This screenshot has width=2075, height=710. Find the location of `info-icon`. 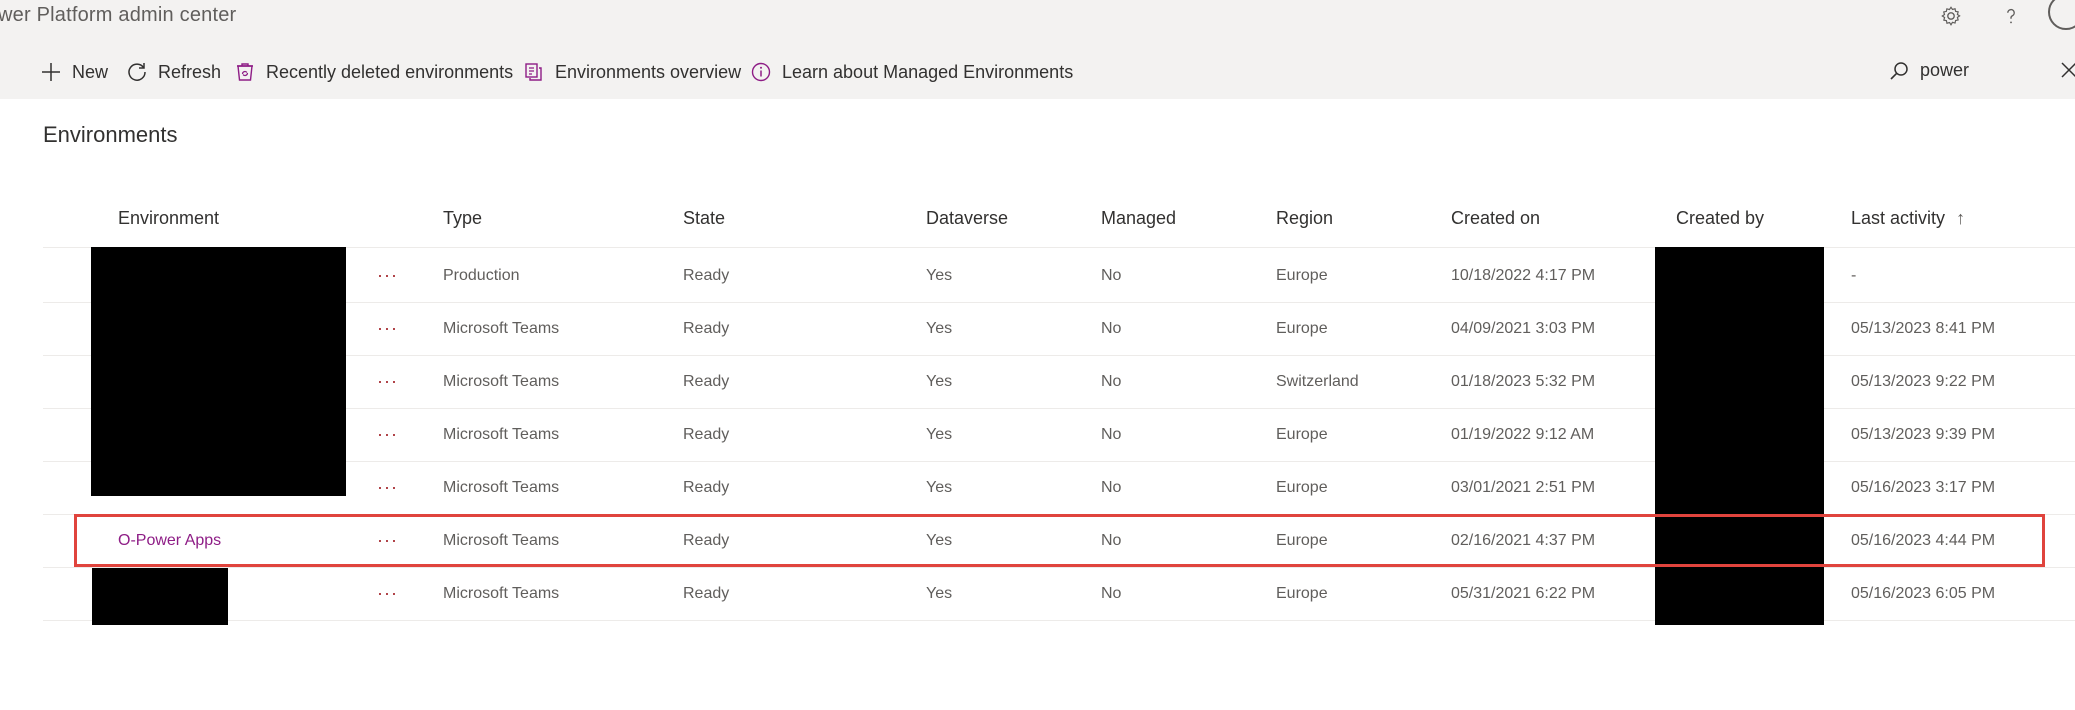

info-icon is located at coordinates (761, 72).